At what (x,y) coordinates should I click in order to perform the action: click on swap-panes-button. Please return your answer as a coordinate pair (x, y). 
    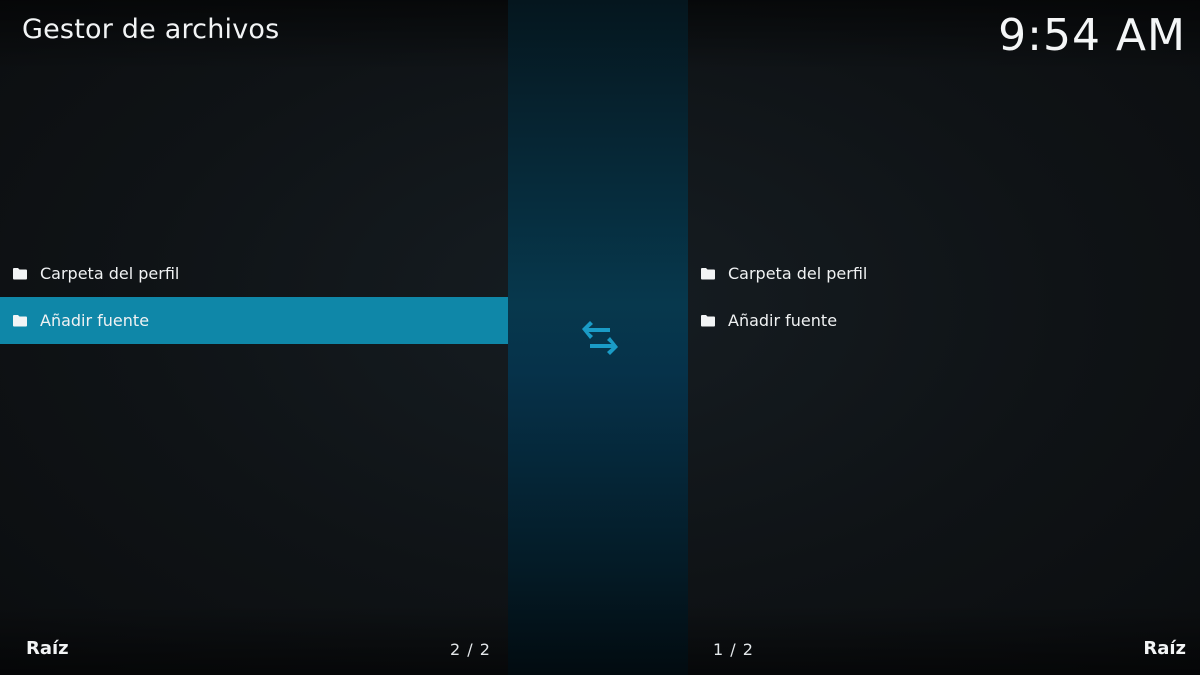
    Looking at the image, I should click on (600, 338).